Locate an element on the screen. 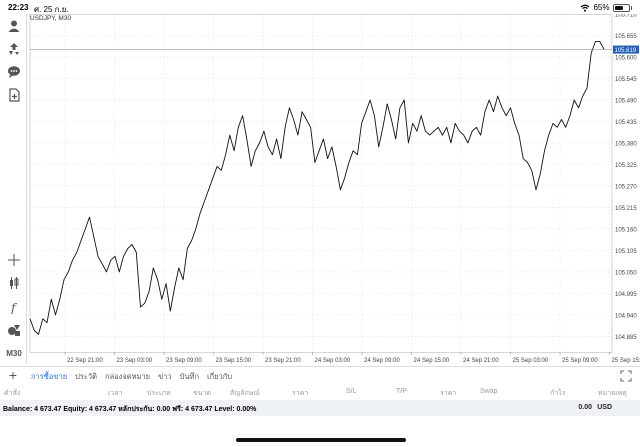  column-header: คำสั่ง is located at coordinates (12, 393).